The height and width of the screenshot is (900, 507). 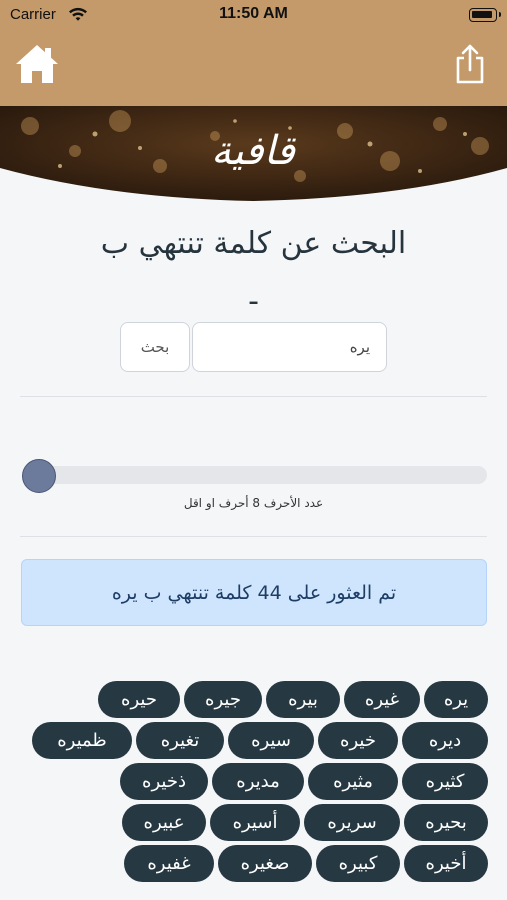 I want to click on word-chip: بحيره, so click(x=446, y=822).